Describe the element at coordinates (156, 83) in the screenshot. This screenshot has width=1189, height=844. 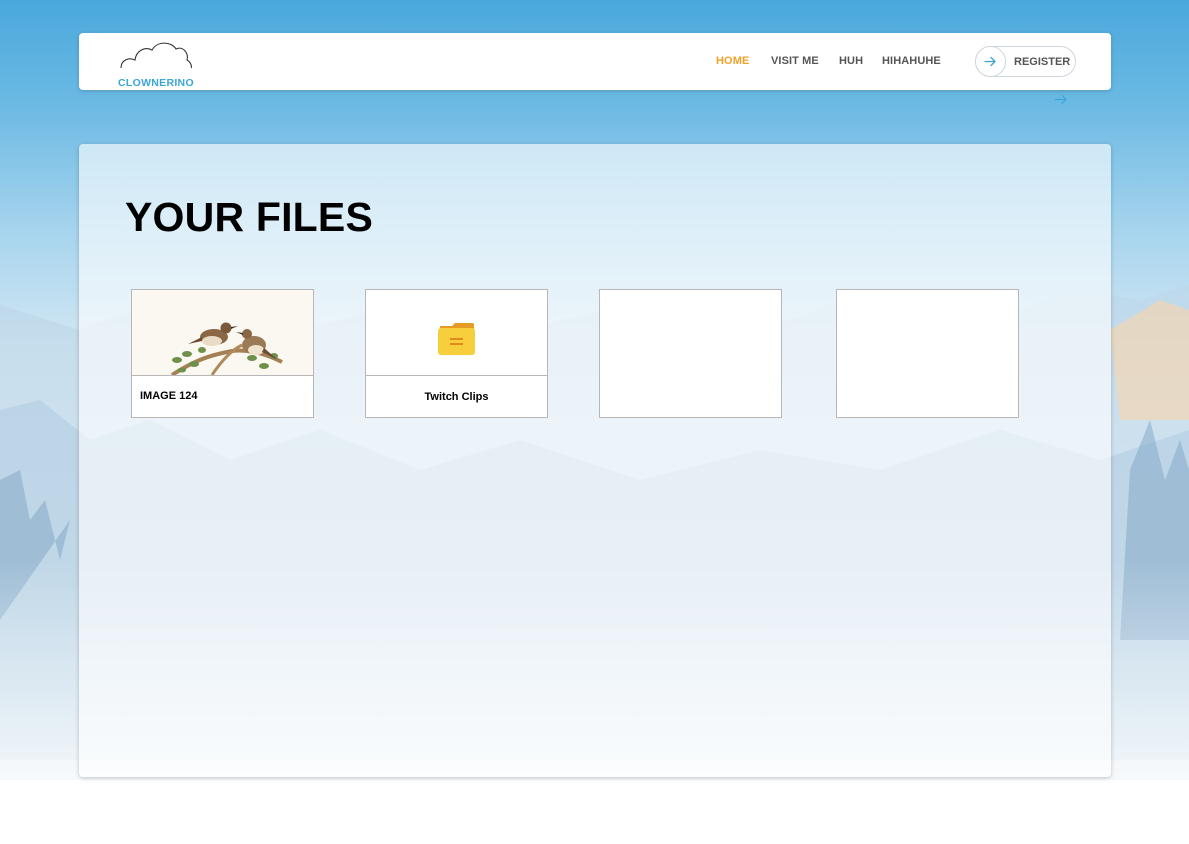
I see `brand-name: CLOWNERINO` at that location.